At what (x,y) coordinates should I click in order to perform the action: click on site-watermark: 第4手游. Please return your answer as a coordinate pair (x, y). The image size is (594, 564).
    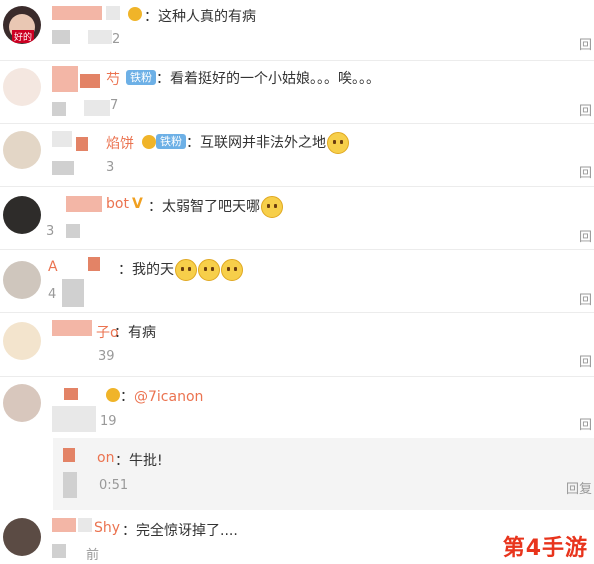
    Looking at the image, I should click on (545, 548).